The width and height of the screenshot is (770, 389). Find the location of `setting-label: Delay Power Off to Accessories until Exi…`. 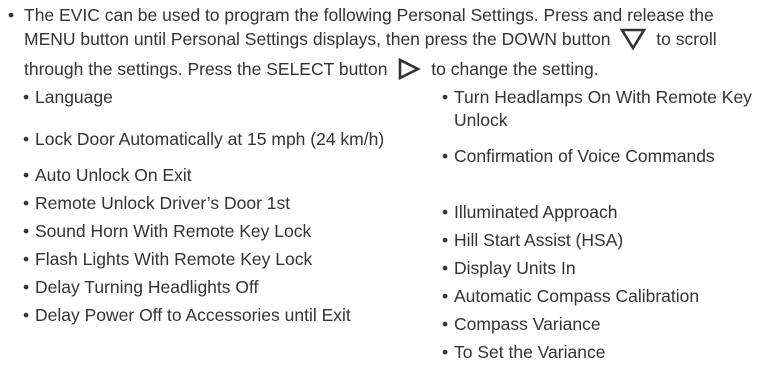

setting-label: Delay Power Off to Accessories until Exi… is located at coordinates (193, 315).